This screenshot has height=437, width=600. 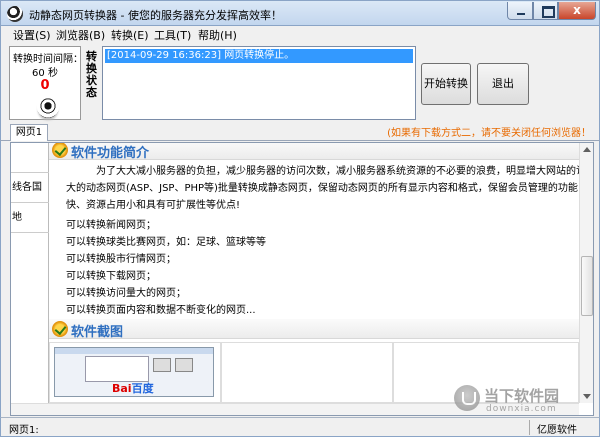 What do you see at coordinates (121, 259) in the screenshot?
I see `feature-item: 可以转换股市行情网页；` at bounding box center [121, 259].